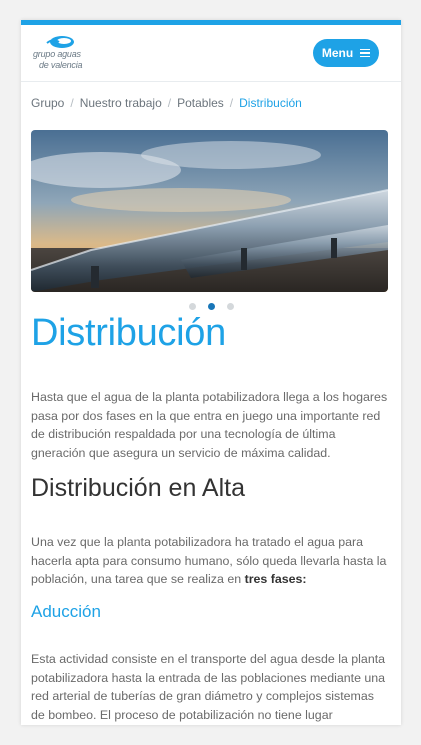 This screenshot has width=421, height=745. Describe the element at coordinates (61, 65) in the screenshot. I see `logo-text-line2: de valencia` at that location.